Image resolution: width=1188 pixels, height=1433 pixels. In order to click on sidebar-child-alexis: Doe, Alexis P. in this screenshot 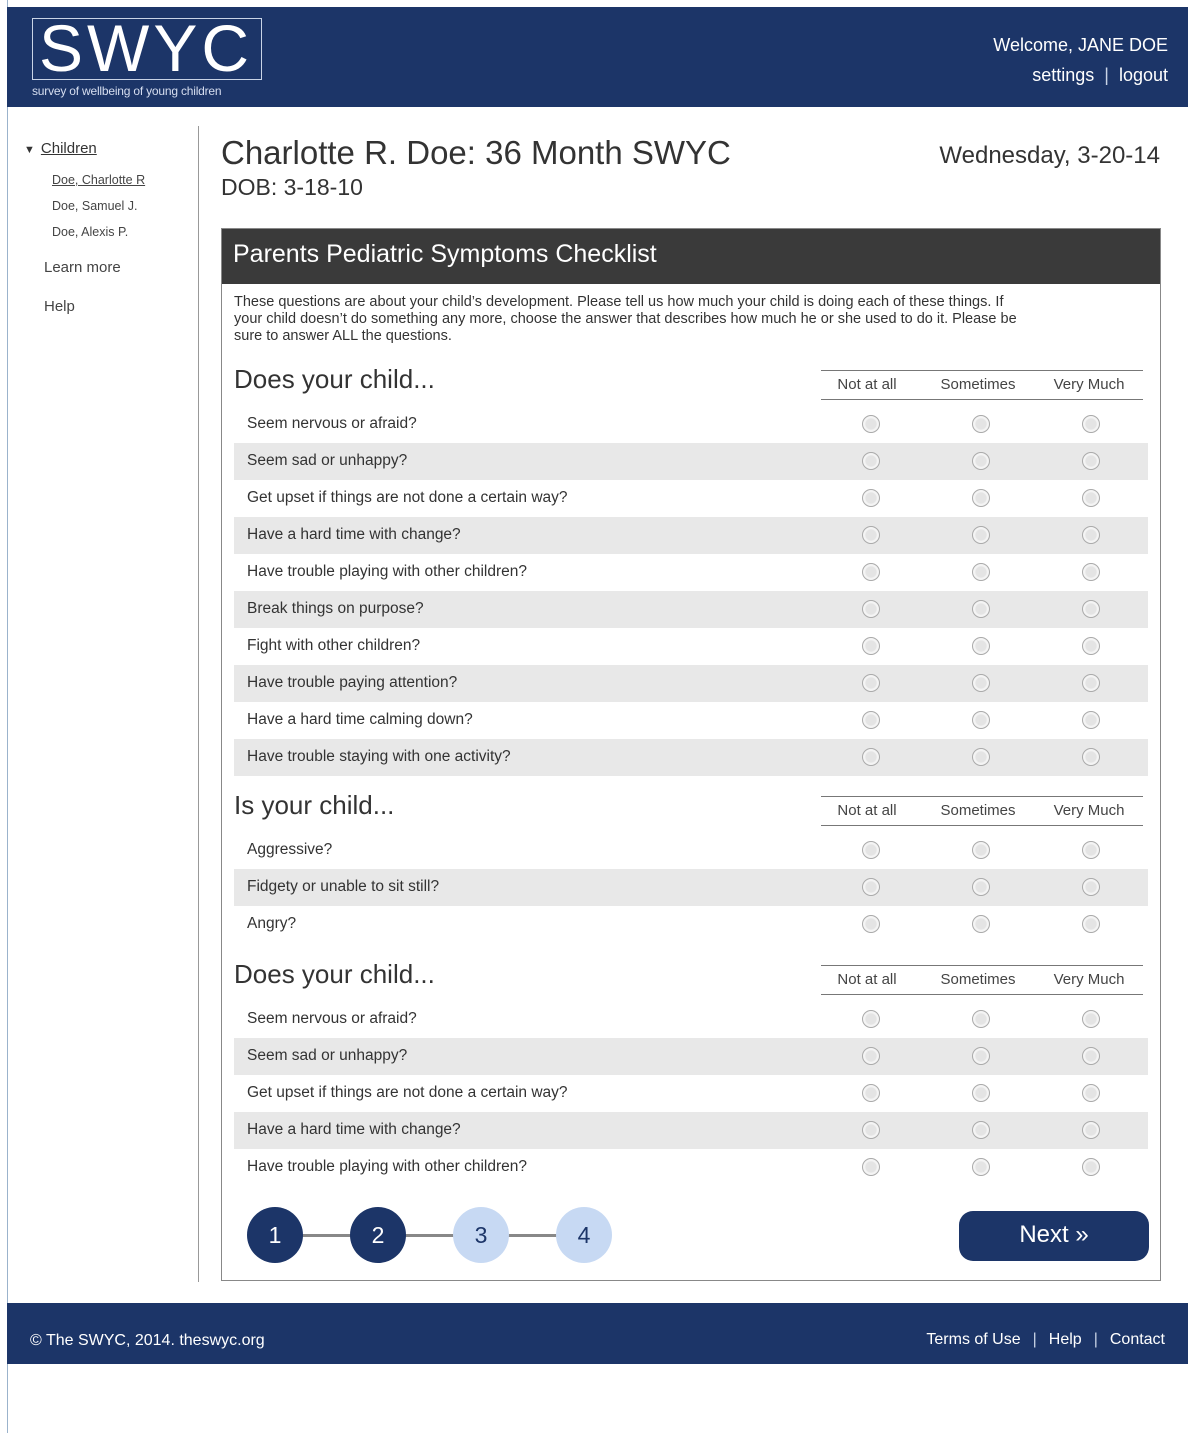, I will do `click(123, 232)`.